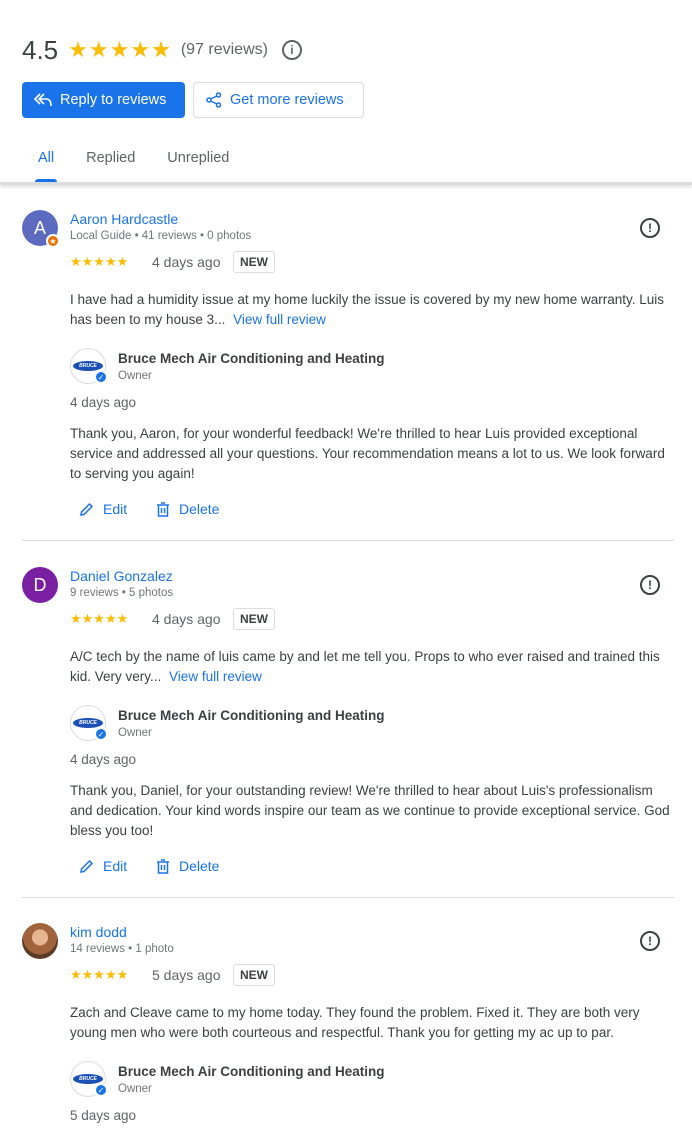 Image resolution: width=692 pixels, height=1138 pixels. Describe the element at coordinates (43, 100) in the screenshot. I see `reply-all-icon` at that location.